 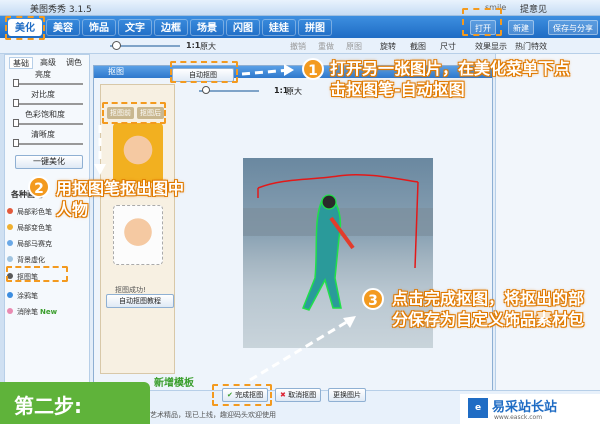 What do you see at coordinates (313, 69) in the screenshot?
I see `step-1-badge: 1` at bounding box center [313, 69].